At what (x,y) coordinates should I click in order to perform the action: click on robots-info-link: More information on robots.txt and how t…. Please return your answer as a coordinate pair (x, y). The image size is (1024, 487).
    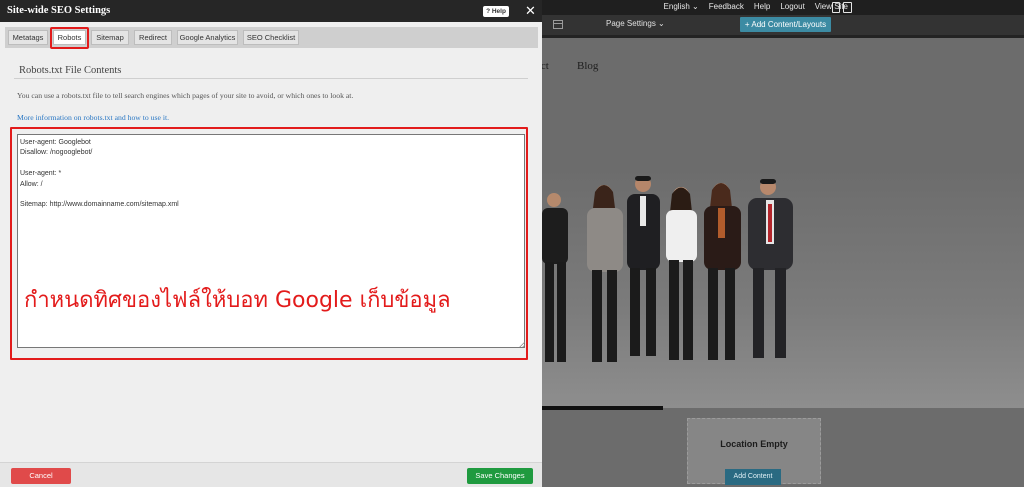
    Looking at the image, I should click on (93, 117).